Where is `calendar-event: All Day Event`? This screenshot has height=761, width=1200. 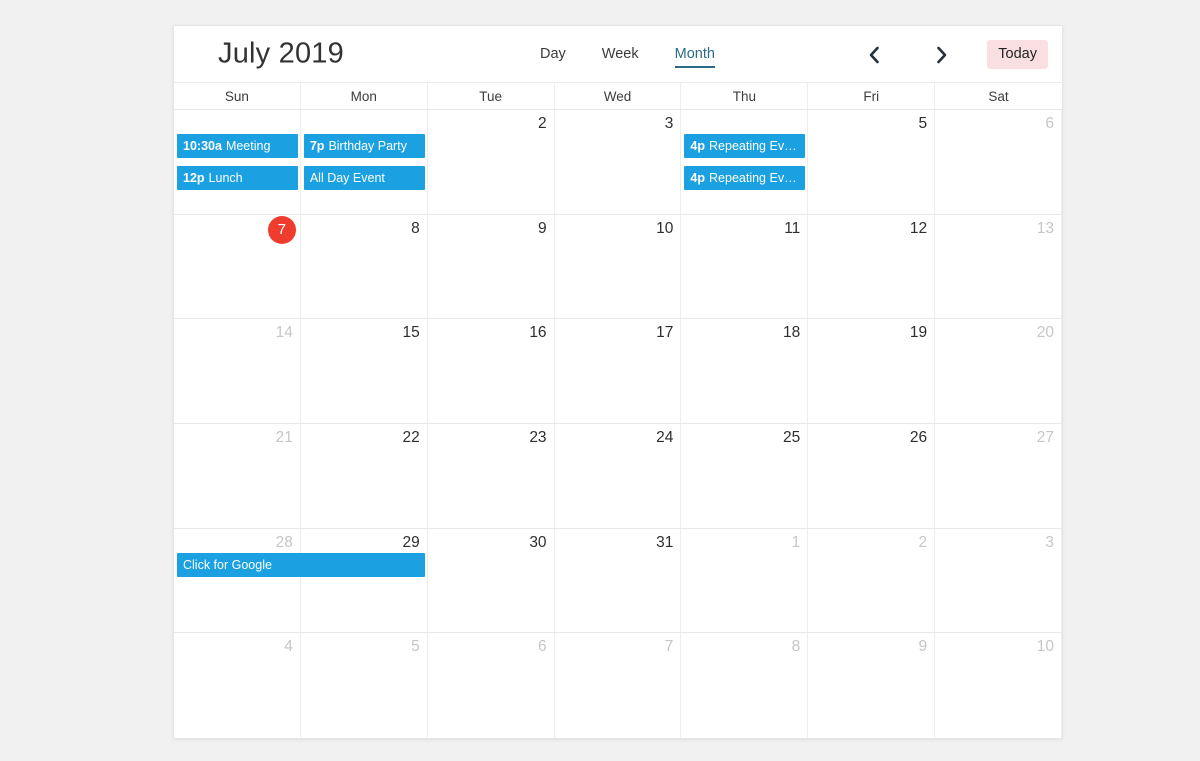
calendar-event: All Day Event is located at coordinates (364, 178).